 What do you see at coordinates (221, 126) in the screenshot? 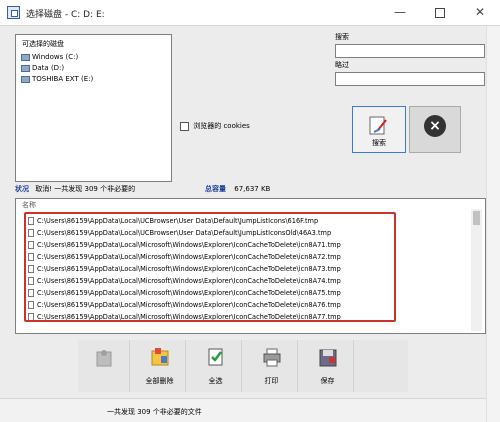
I see `cookies-label: 浏览器的 cookies` at bounding box center [221, 126].